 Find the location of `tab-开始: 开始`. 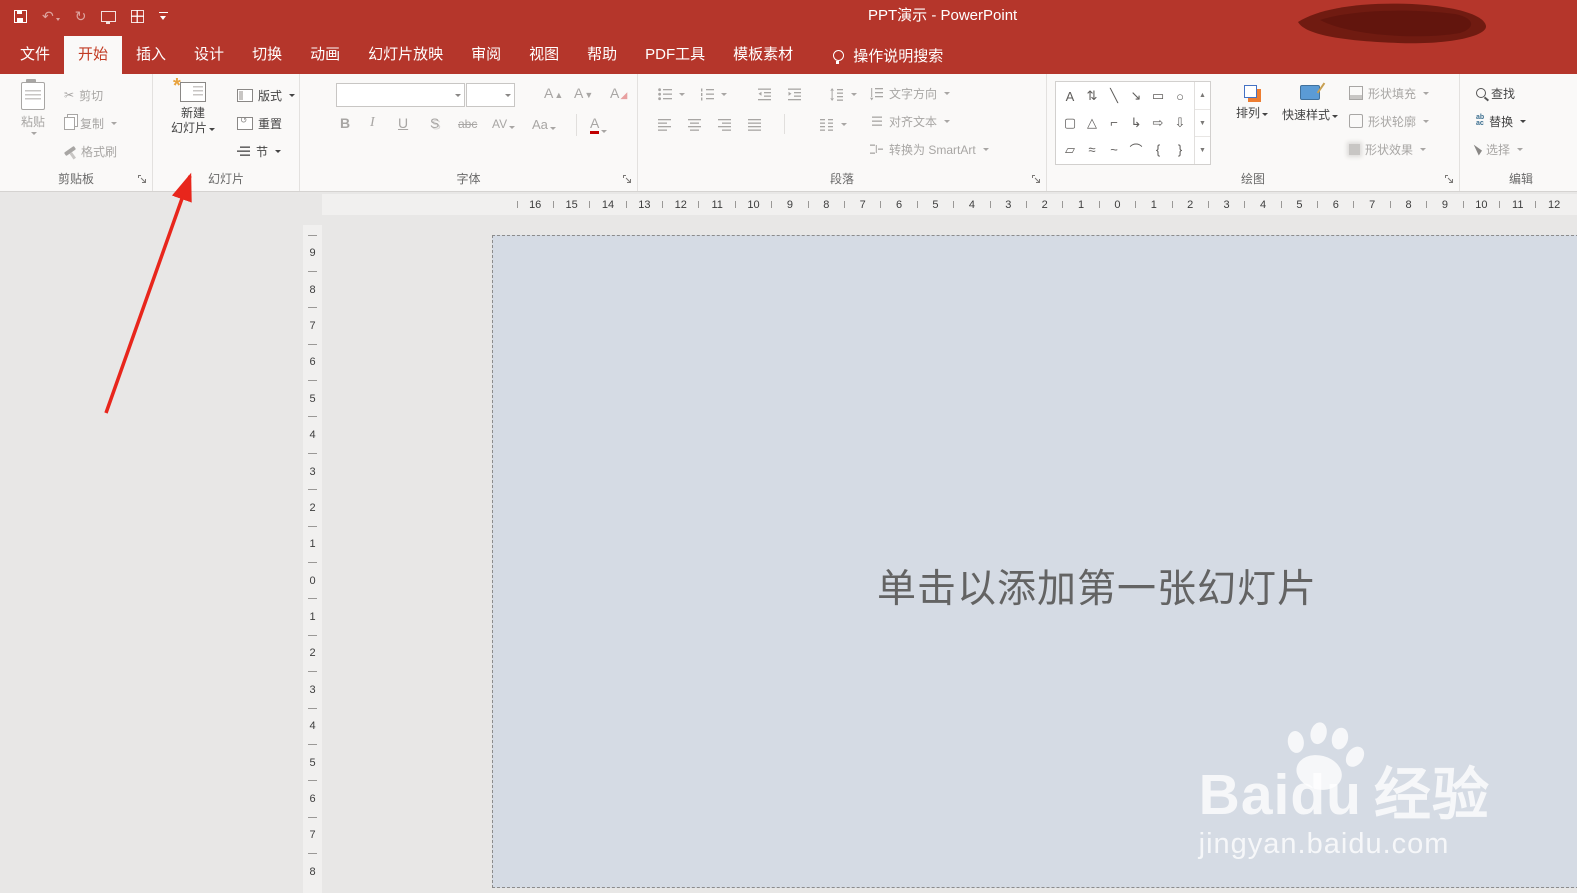

tab-开始: 开始 is located at coordinates (93, 55).